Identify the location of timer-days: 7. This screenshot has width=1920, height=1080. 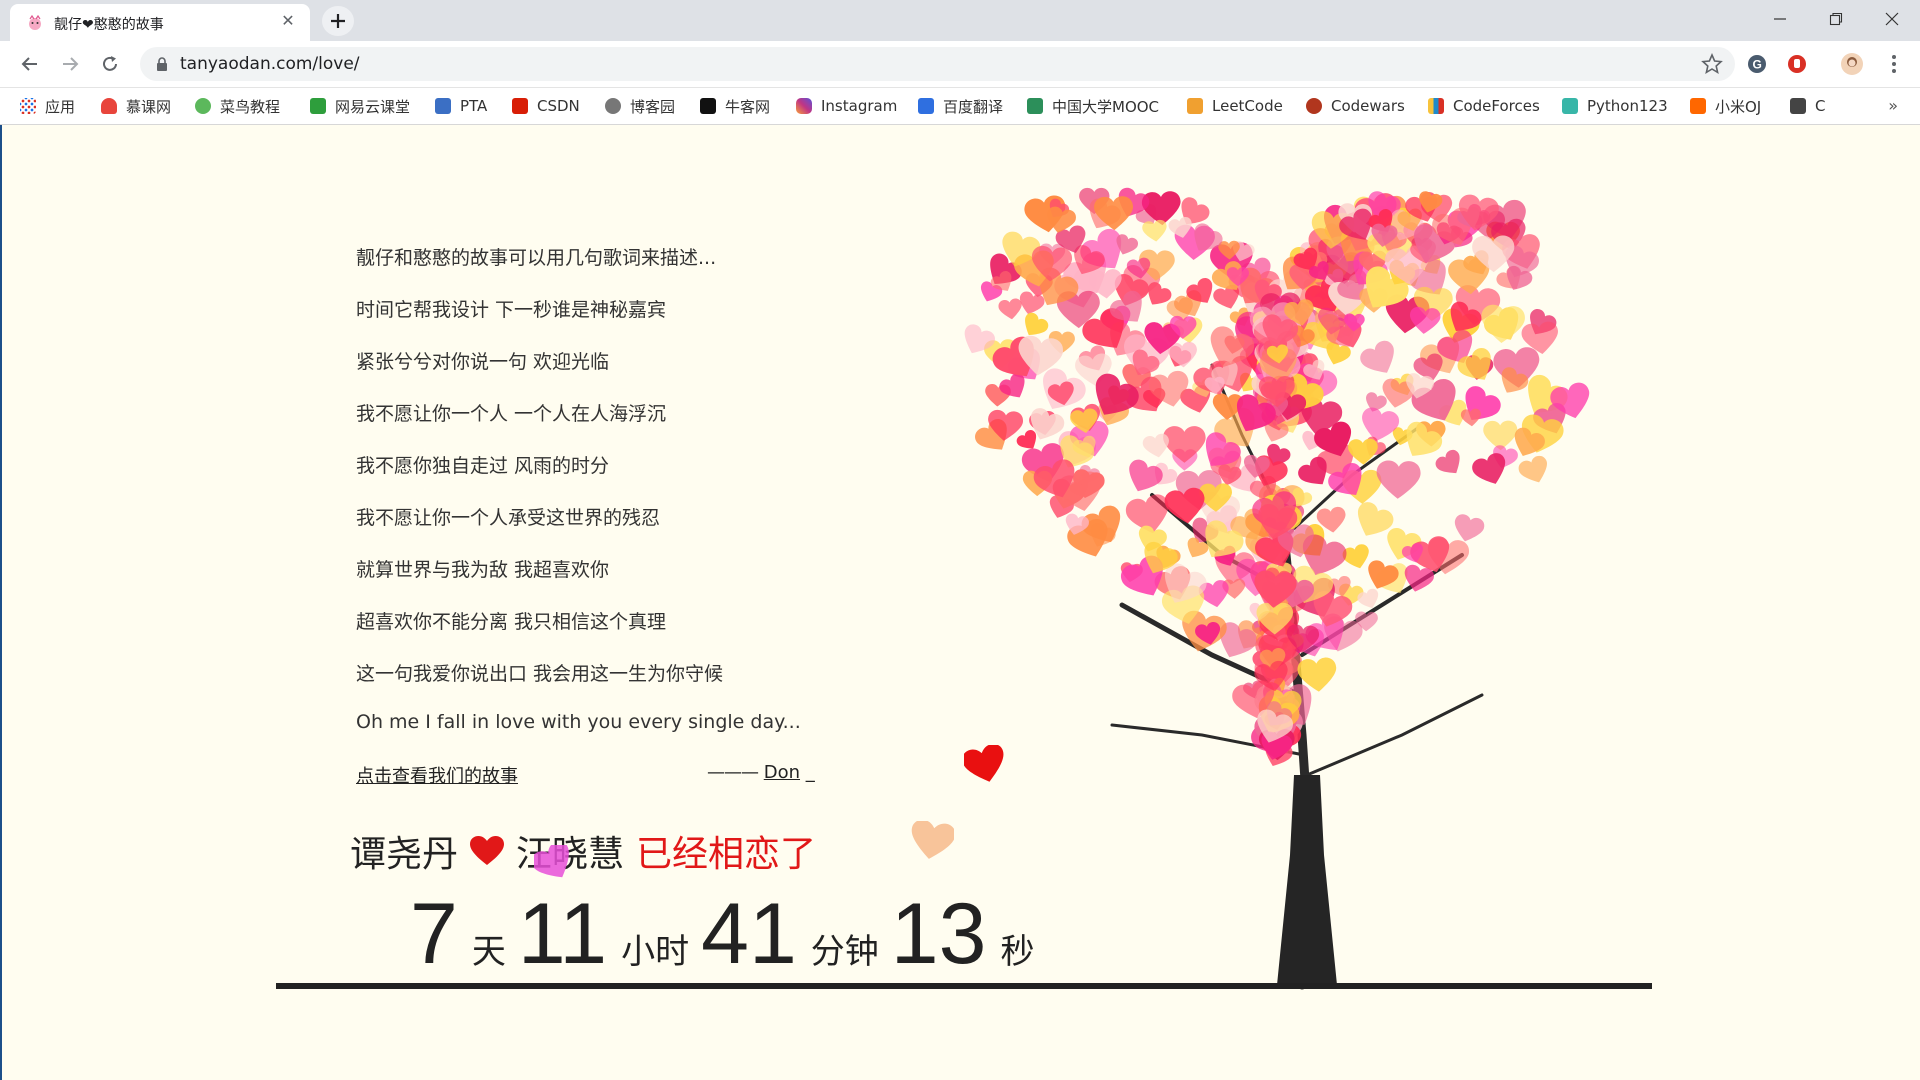
(434, 934).